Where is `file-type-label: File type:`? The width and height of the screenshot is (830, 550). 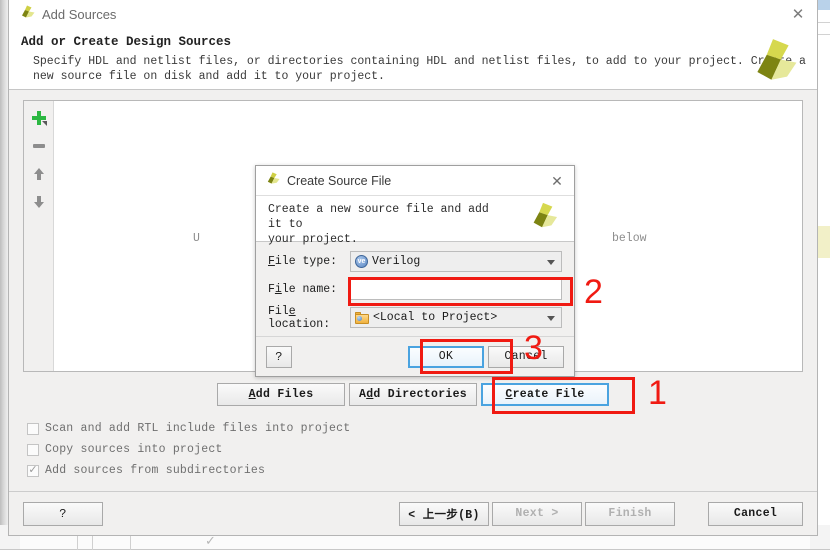
file-type-label: File type: is located at coordinates (309, 261).